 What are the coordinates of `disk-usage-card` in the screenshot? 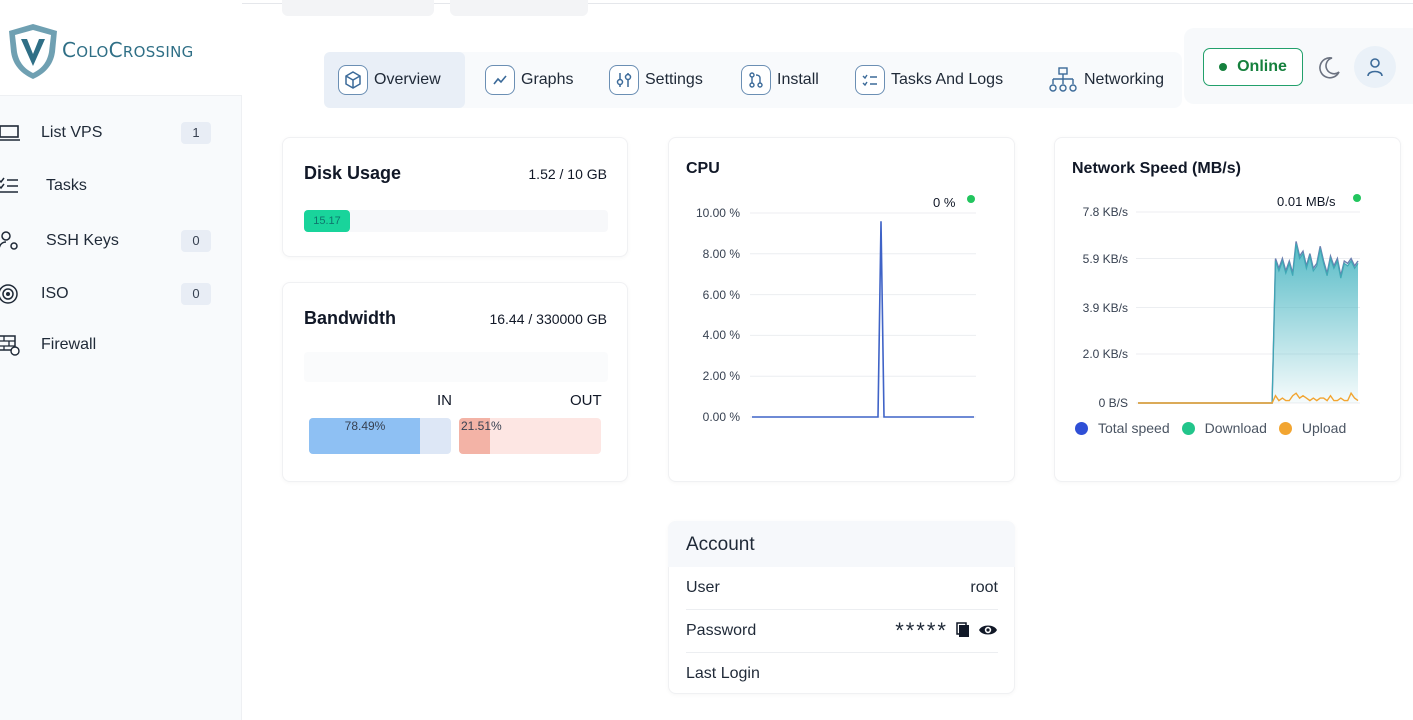 It's located at (455, 197).